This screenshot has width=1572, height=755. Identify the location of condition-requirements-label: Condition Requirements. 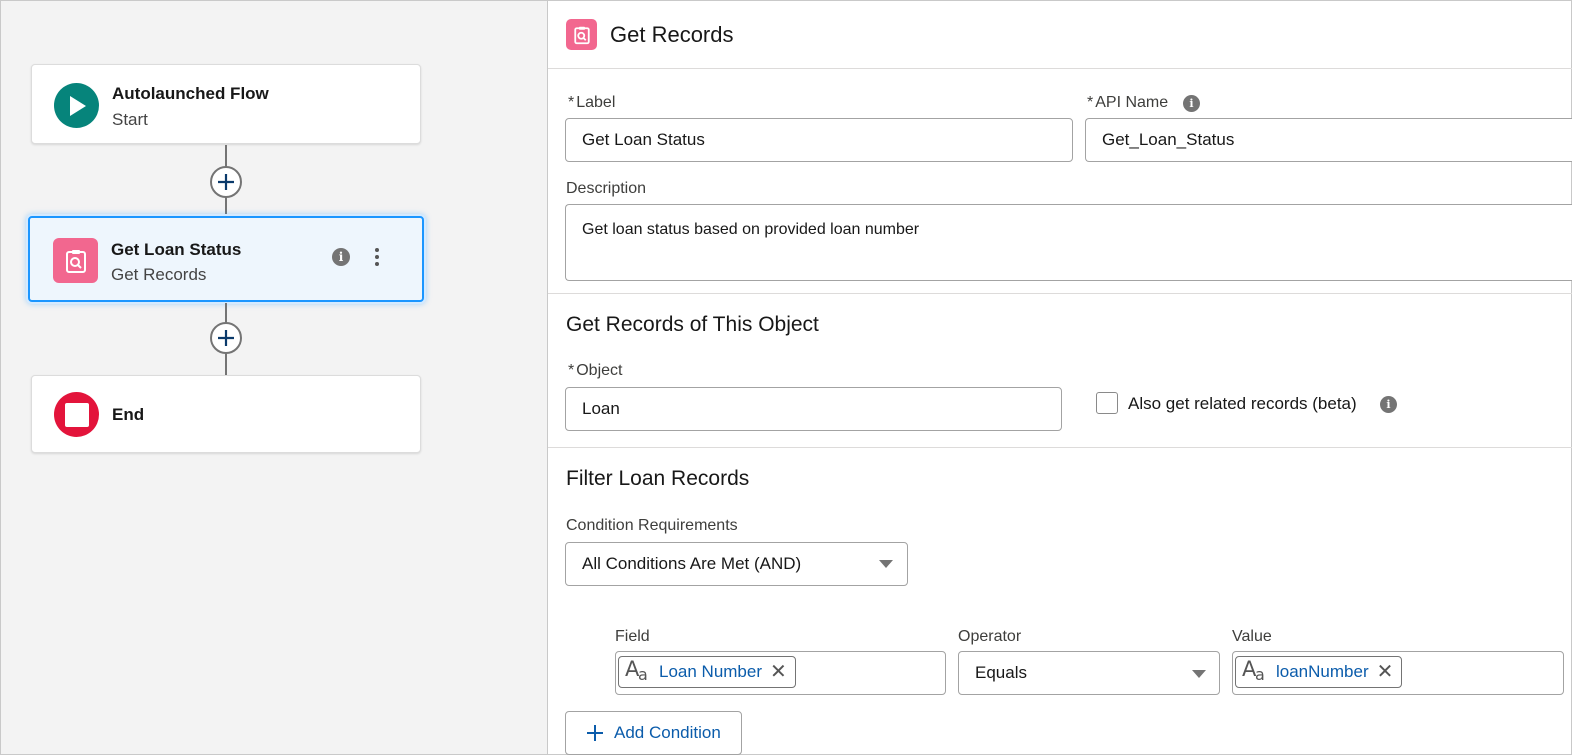
(652, 525).